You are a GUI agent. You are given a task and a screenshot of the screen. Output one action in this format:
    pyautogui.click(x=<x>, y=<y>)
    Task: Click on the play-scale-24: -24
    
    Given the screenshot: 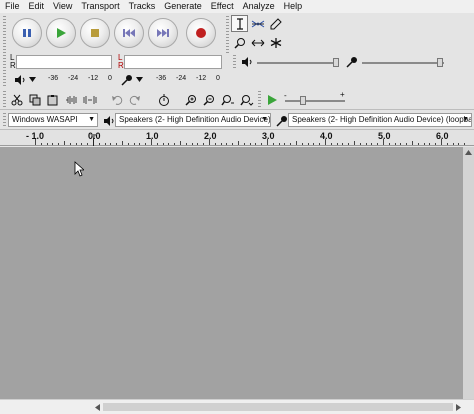 What is the action you would take?
    pyautogui.click(x=181, y=78)
    